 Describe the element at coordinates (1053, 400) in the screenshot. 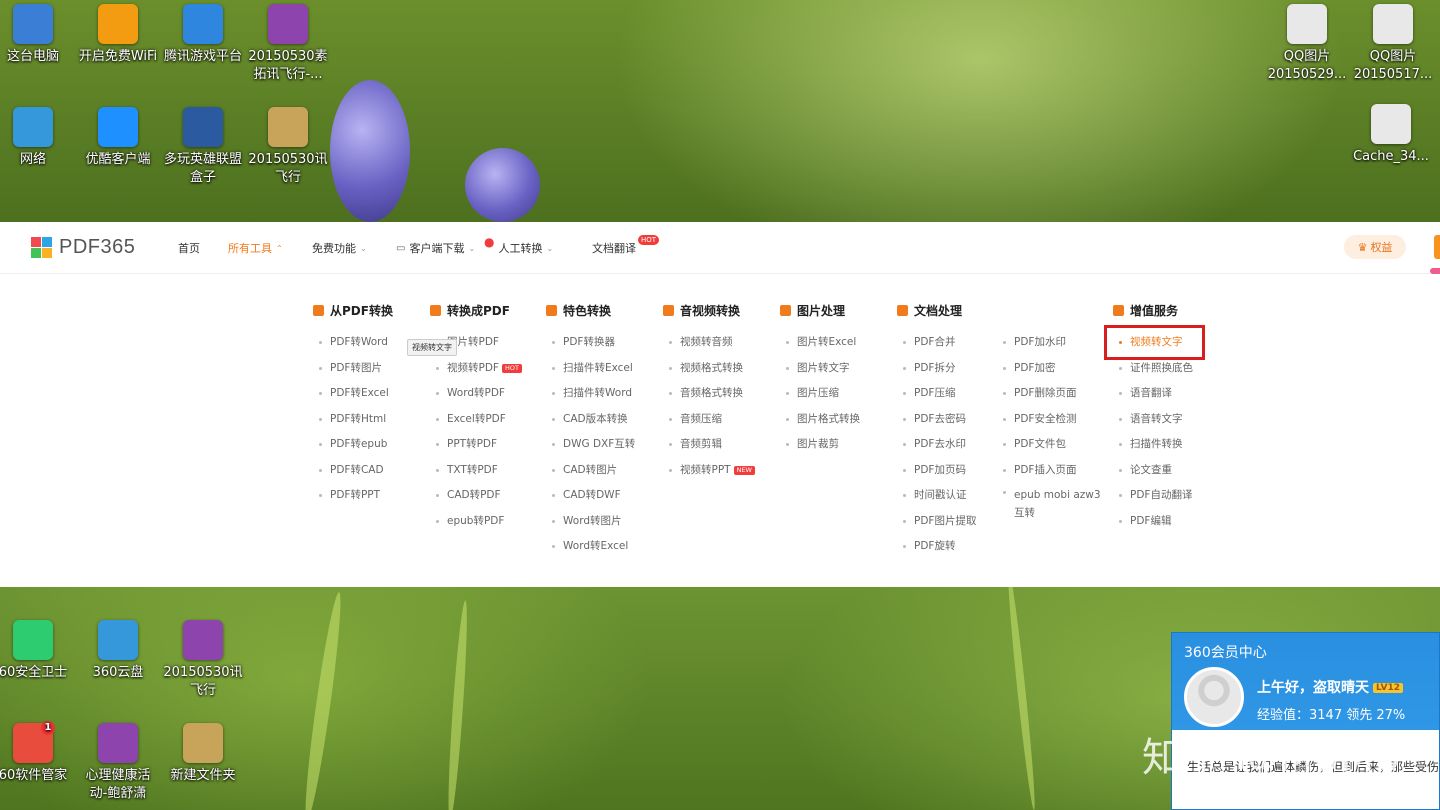

I see `tool-link: PDF删除页面` at that location.